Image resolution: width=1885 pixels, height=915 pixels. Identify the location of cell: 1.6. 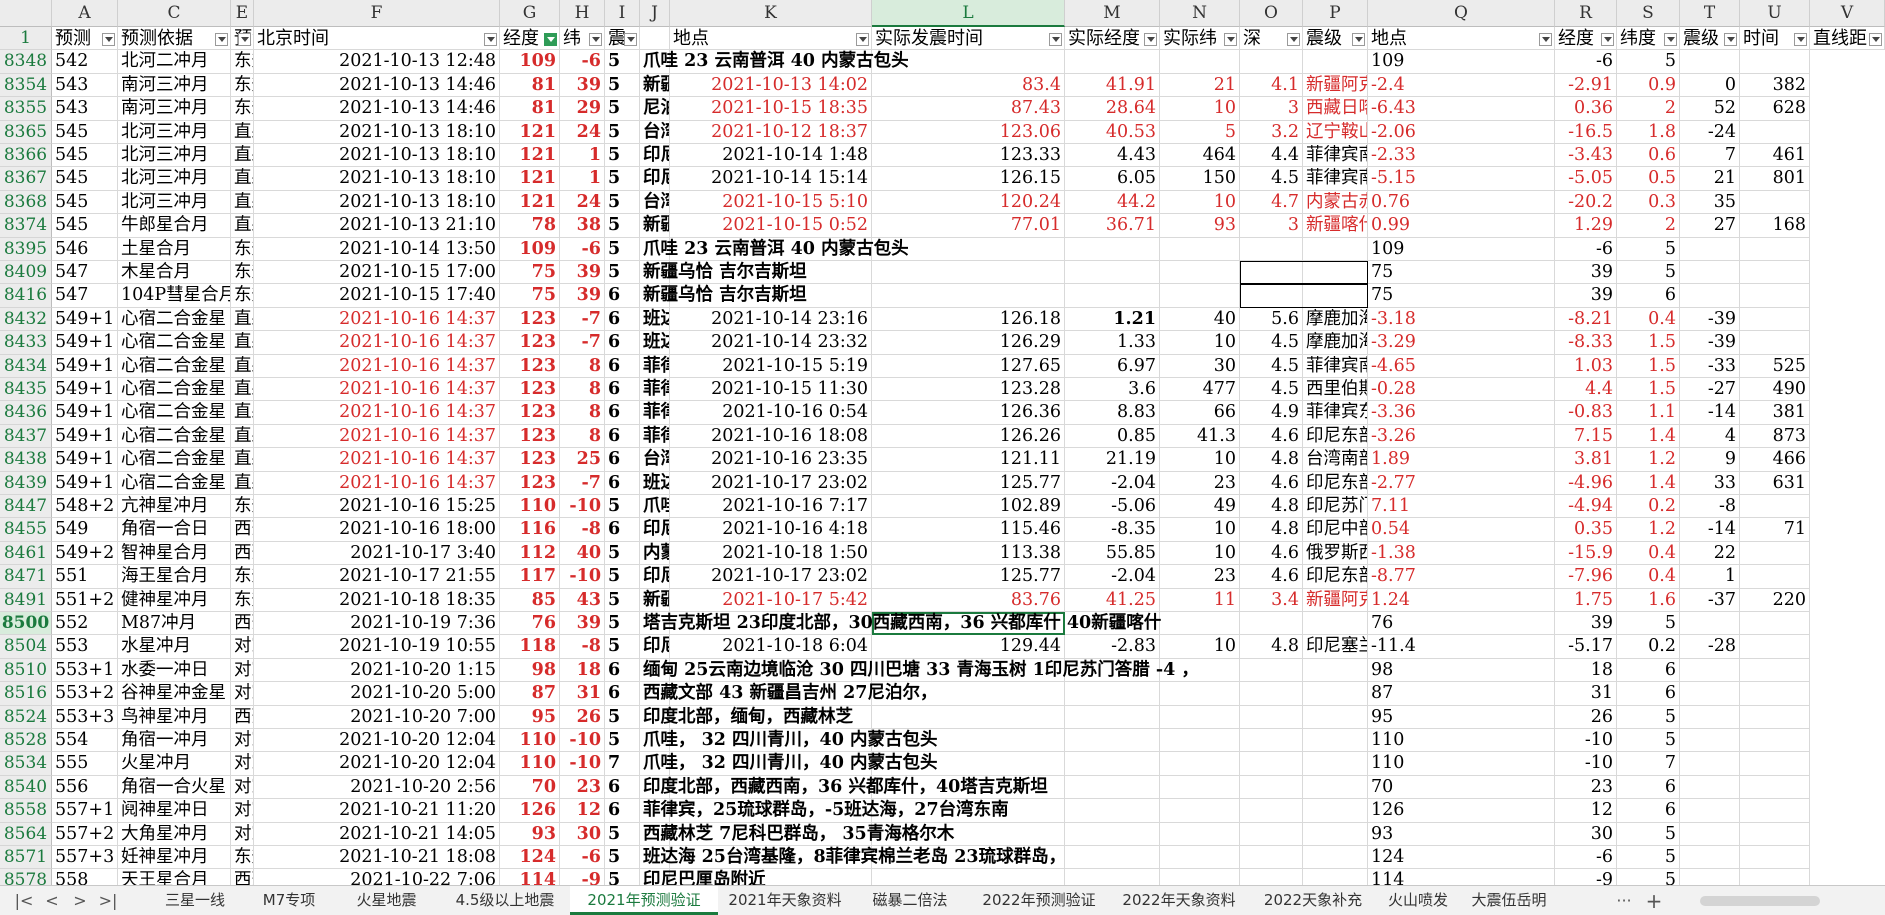
(1648, 600).